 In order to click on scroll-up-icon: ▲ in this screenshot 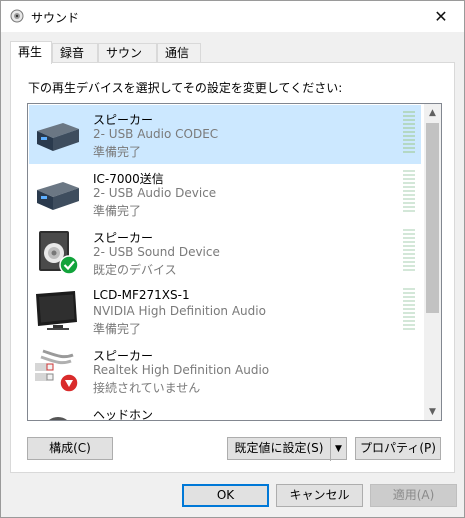, I will do `click(432, 112)`.